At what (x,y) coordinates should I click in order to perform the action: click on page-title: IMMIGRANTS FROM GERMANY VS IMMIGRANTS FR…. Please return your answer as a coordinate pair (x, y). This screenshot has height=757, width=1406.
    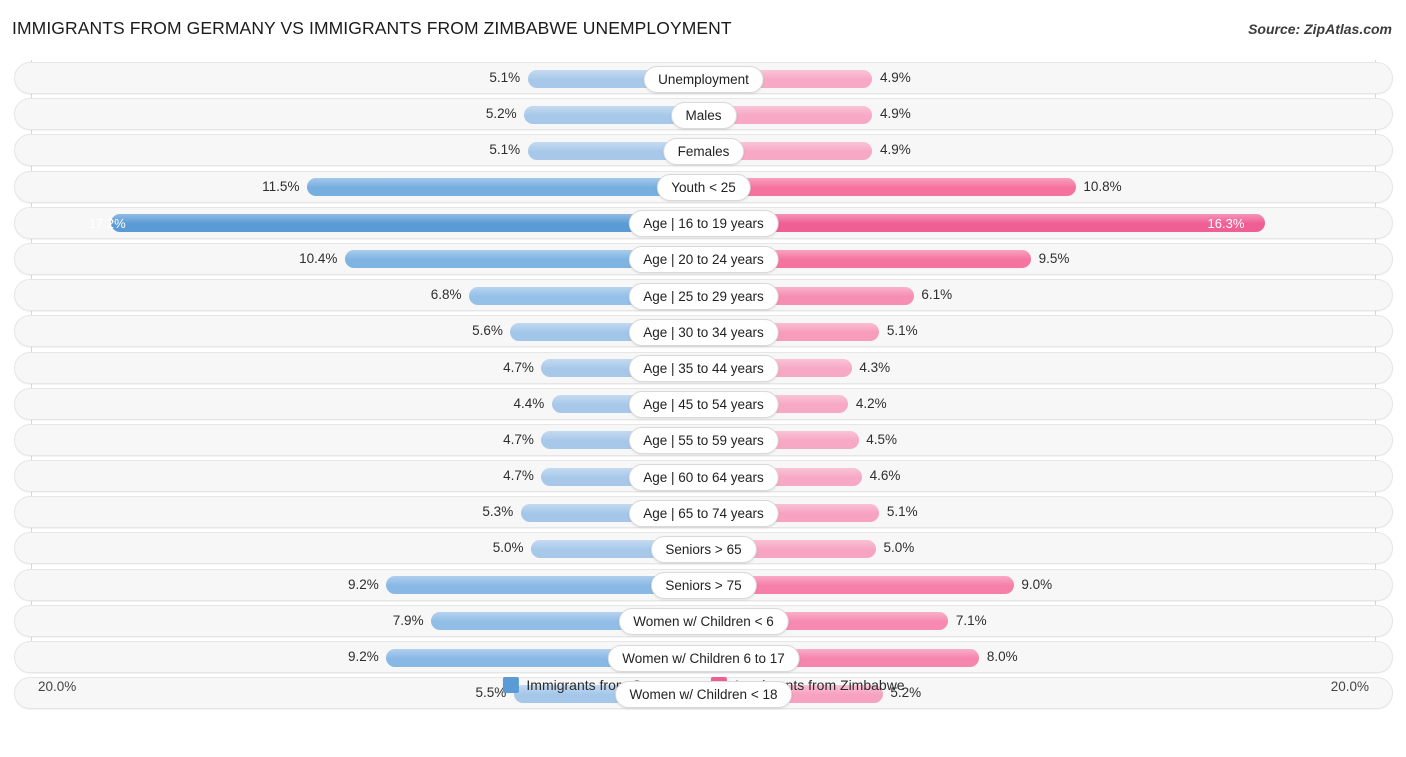
    Looking at the image, I should click on (372, 28).